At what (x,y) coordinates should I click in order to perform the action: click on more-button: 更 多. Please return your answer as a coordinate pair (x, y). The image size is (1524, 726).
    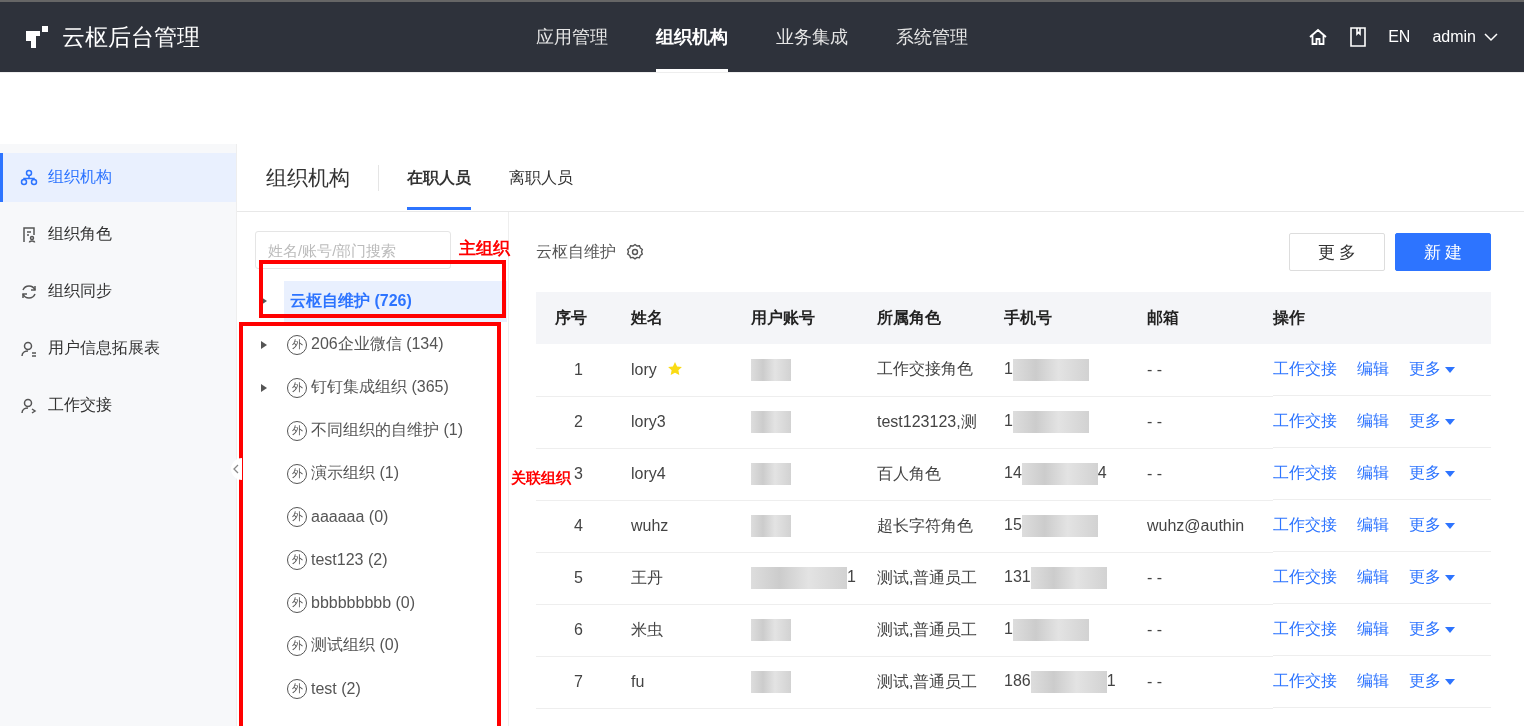
    Looking at the image, I should click on (1337, 252).